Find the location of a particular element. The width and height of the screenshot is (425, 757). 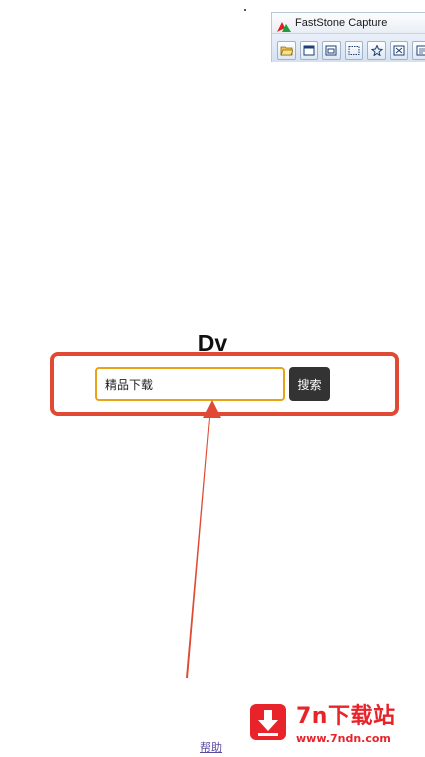

site-watermark: 7n下载站 www.7ndn.com is located at coordinates (330, 722).